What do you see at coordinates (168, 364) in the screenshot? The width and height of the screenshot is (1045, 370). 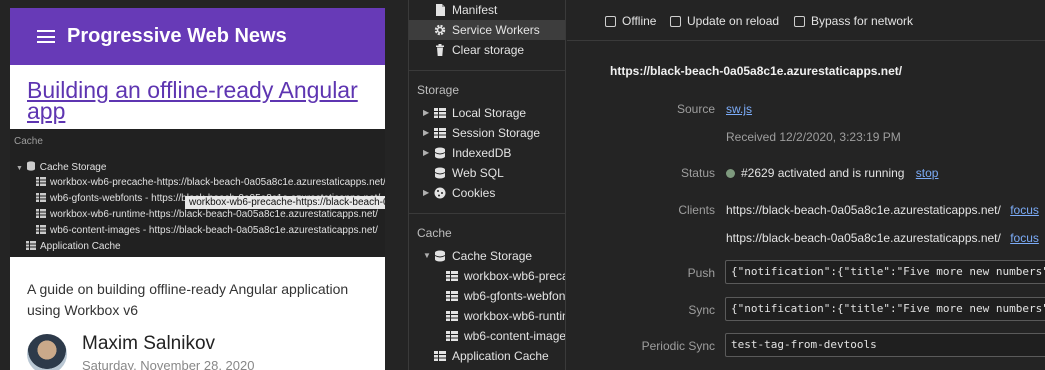 I see `author-date: Saturday, November 28, 2020` at bounding box center [168, 364].